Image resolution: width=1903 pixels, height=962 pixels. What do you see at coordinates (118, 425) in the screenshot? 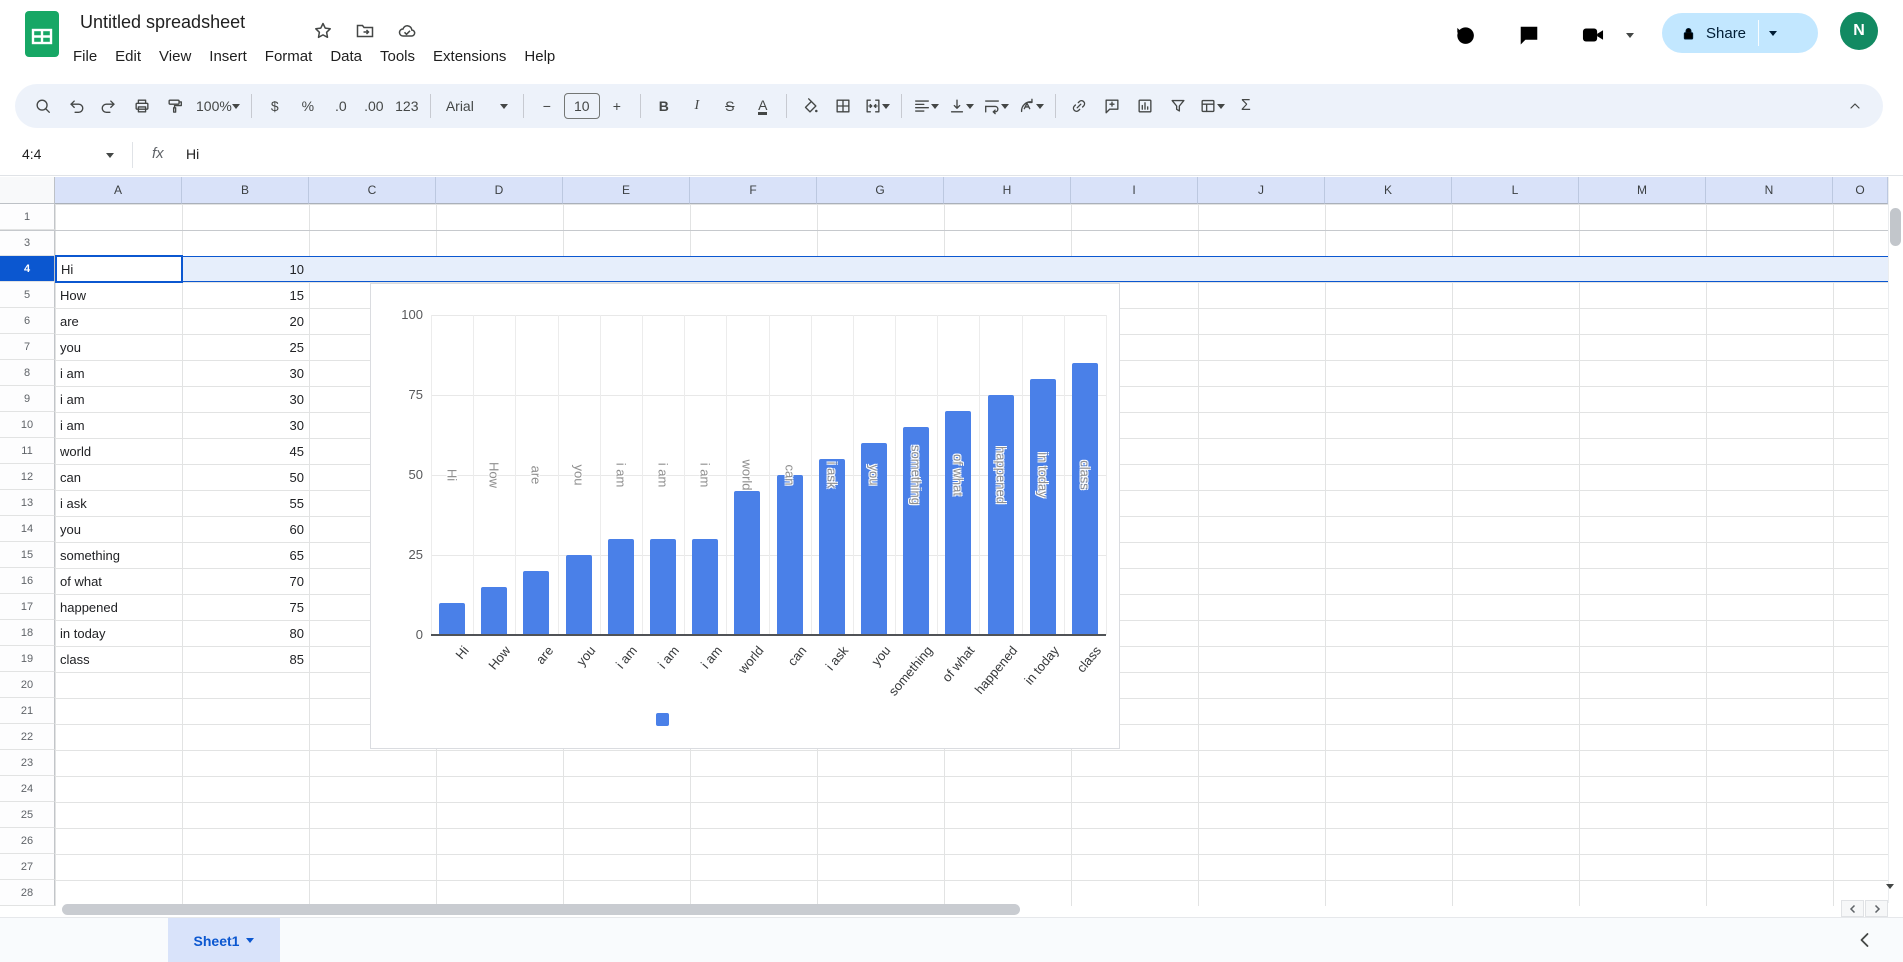
I see `cell-A10: i am` at bounding box center [118, 425].